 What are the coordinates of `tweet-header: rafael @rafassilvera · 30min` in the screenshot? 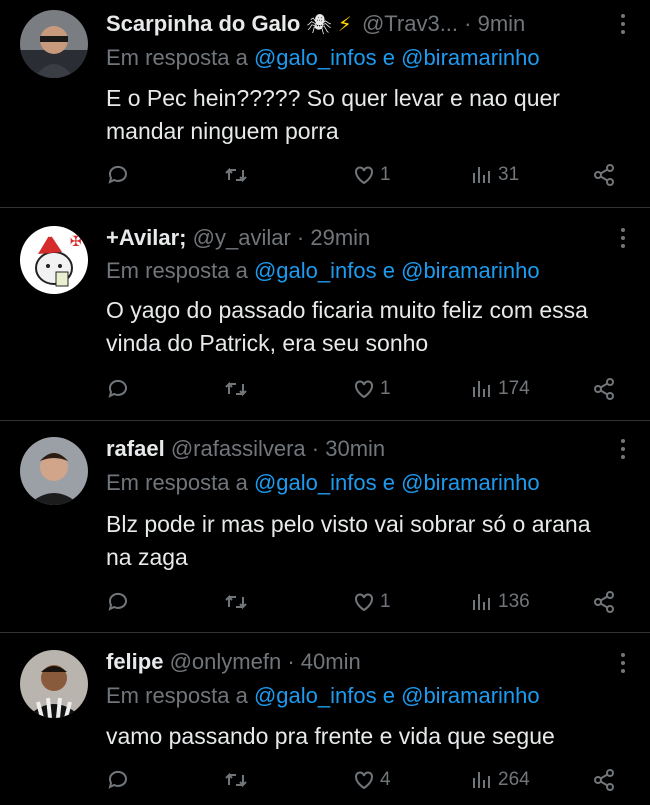 It's located at (358, 449).